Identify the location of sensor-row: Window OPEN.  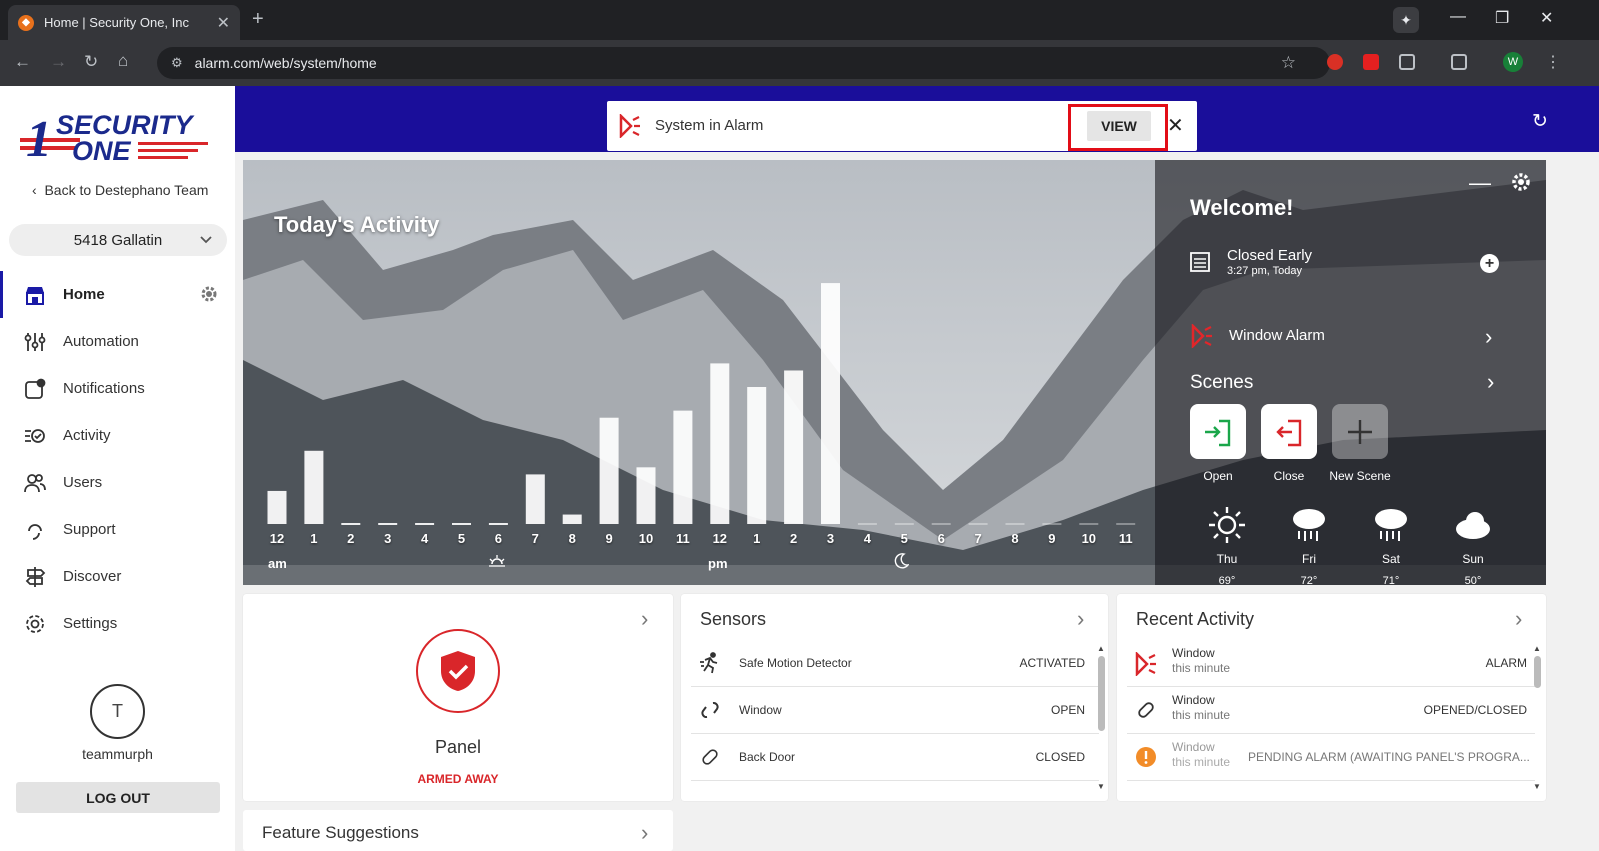
(895, 710).